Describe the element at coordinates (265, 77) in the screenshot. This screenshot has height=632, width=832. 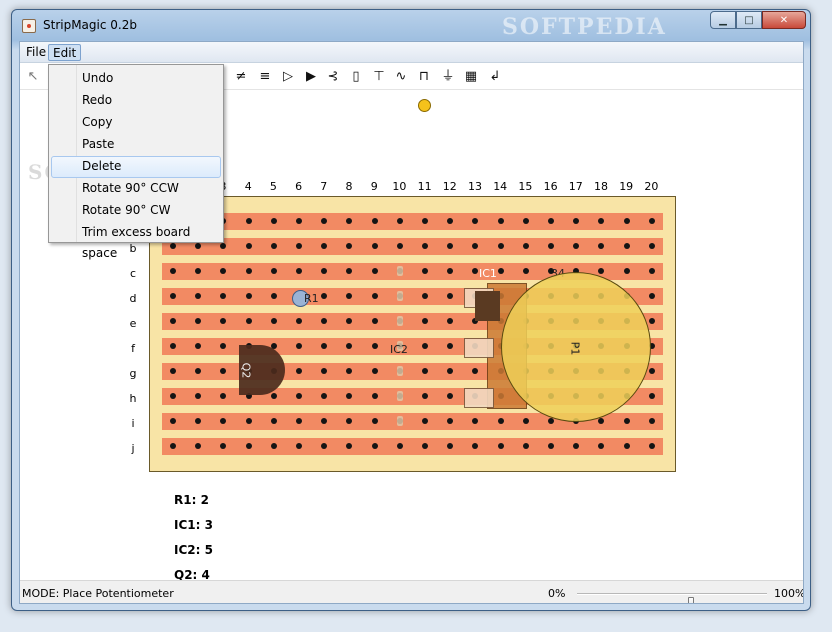
I see `polarized-capacitor-icon: ≡` at that location.